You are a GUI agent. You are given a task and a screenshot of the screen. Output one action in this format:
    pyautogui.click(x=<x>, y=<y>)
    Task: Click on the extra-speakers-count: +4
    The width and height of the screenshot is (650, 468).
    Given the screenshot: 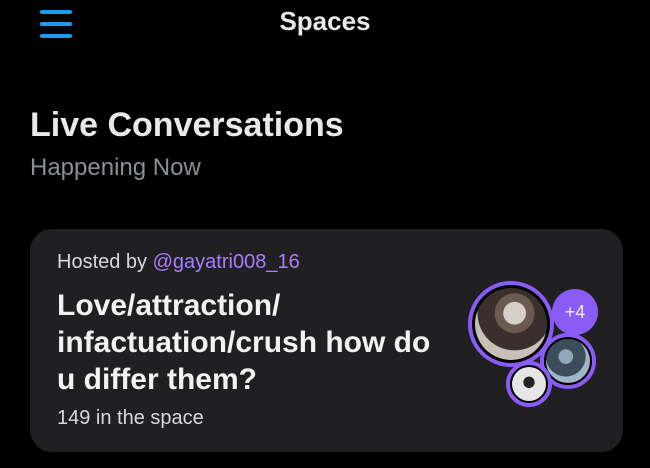 What is the action you would take?
    pyautogui.click(x=575, y=311)
    